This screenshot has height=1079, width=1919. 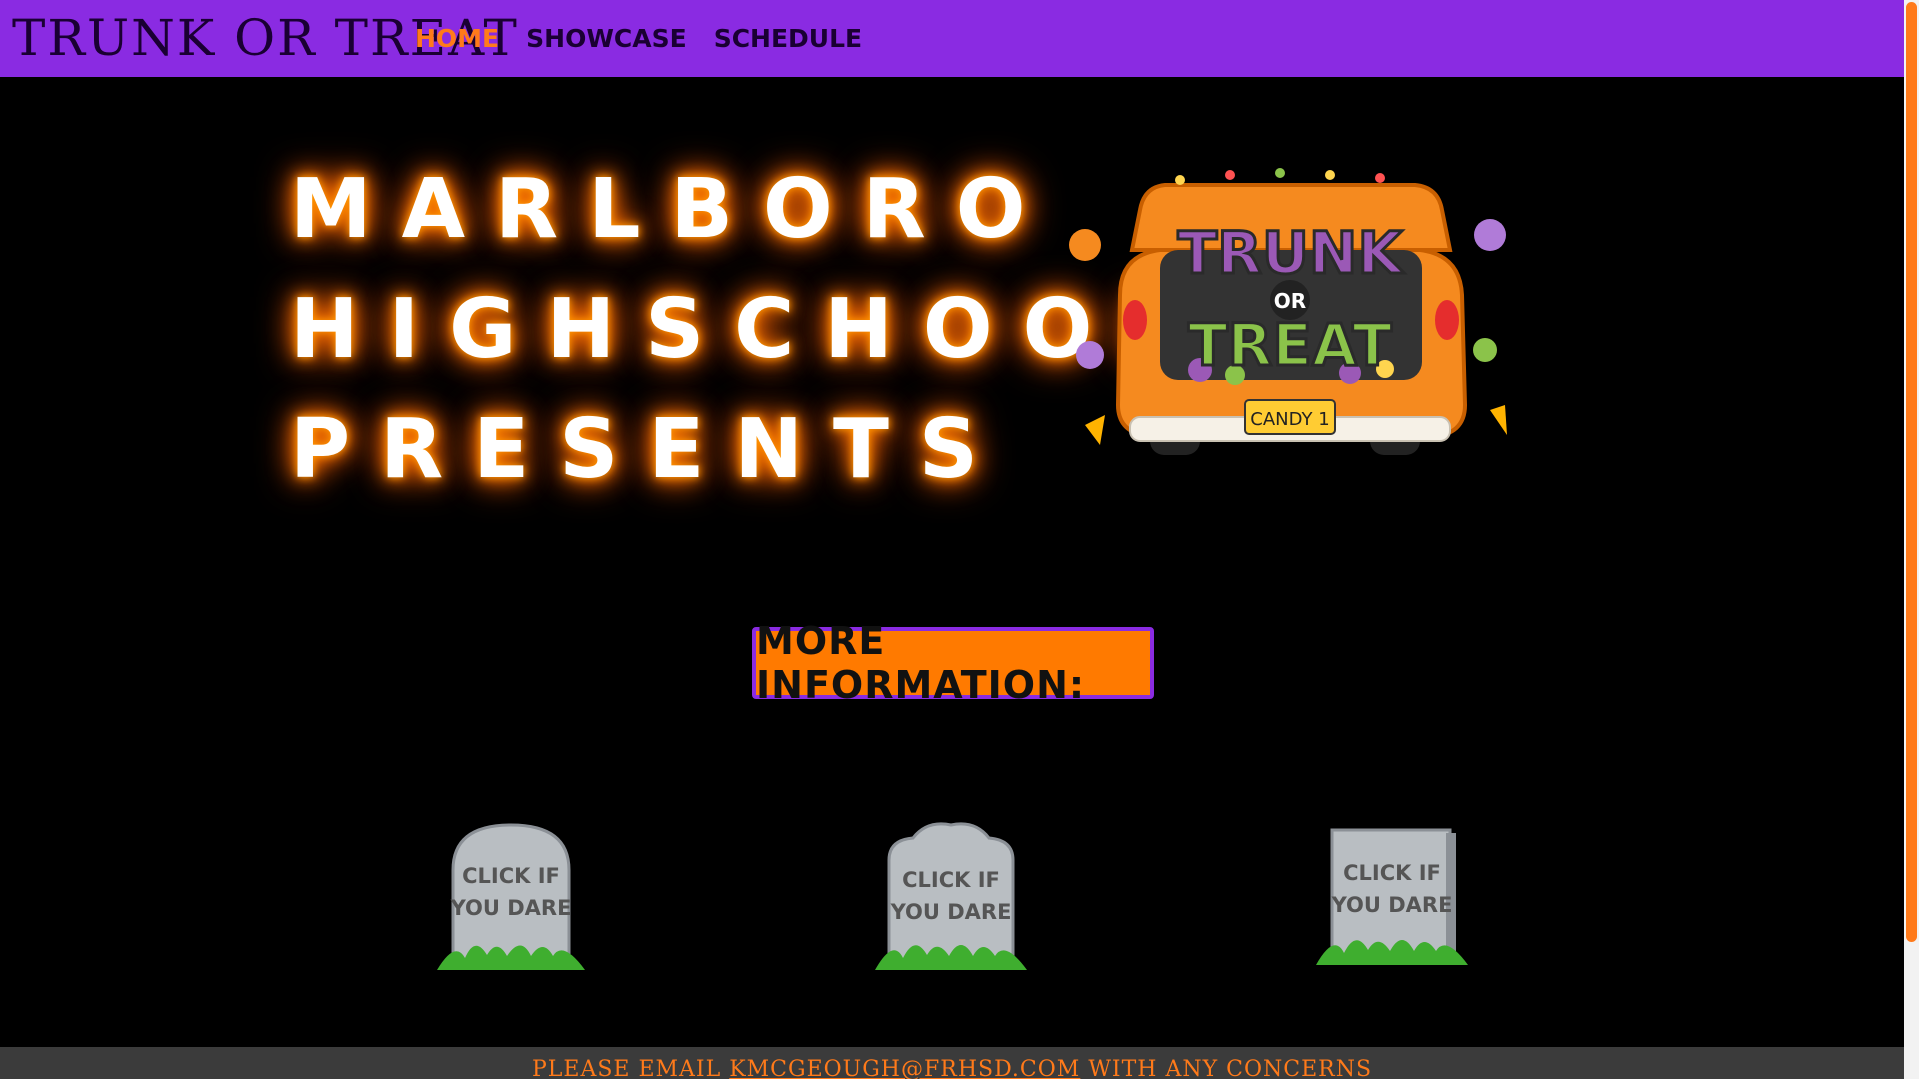 I want to click on tombstone-link-1: CLICK IF YOU DARE, so click(x=511, y=895).